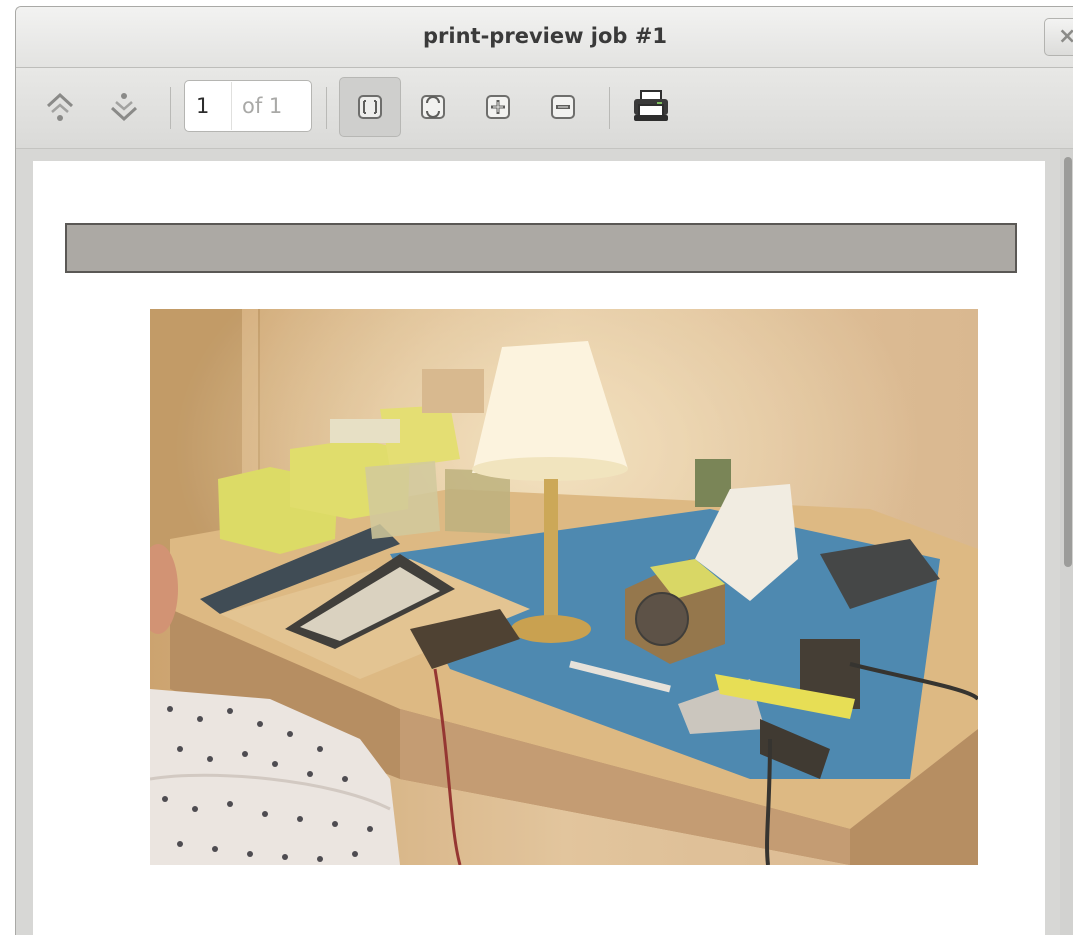 The width and height of the screenshot is (1073, 935). What do you see at coordinates (231, 106) in the screenshot?
I see `page-field-divider` at bounding box center [231, 106].